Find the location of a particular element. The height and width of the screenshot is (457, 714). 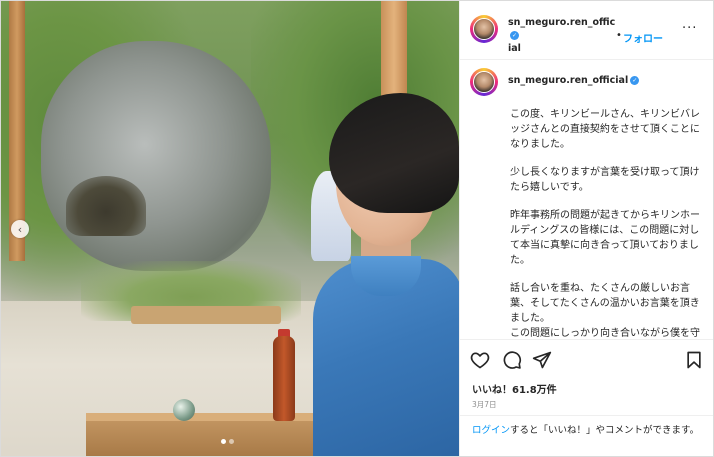

login-prompt: ログインすると「いいね！」やコメントができます。 is located at coordinates (586, 435).